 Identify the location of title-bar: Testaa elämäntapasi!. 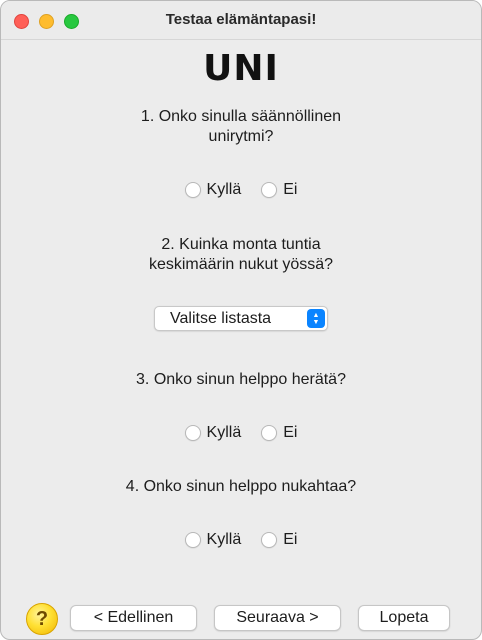
(241, 20).